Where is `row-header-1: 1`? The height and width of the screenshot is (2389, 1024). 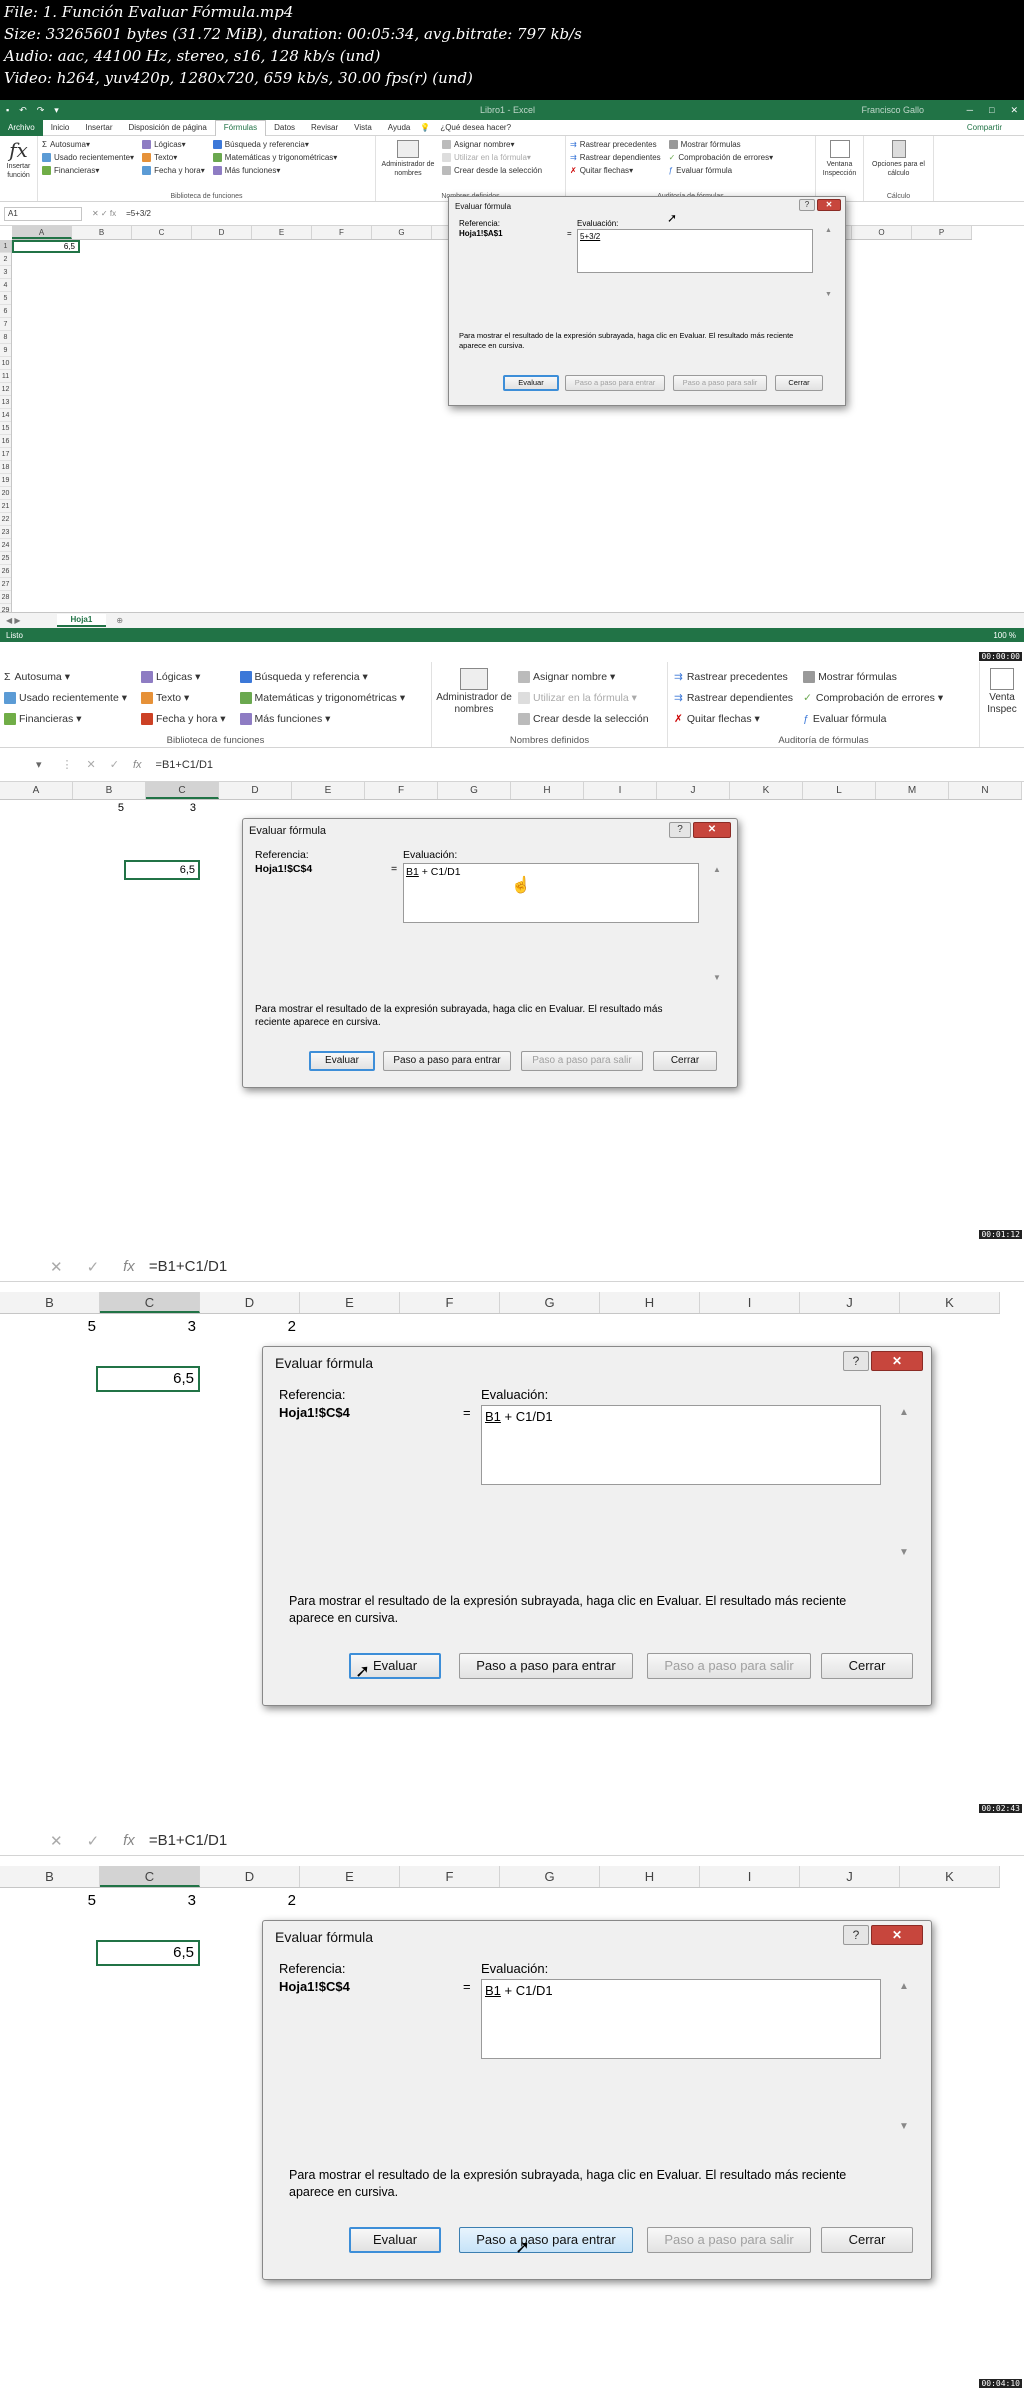
row-header-1: 1 is located at coordinates (5, 246).